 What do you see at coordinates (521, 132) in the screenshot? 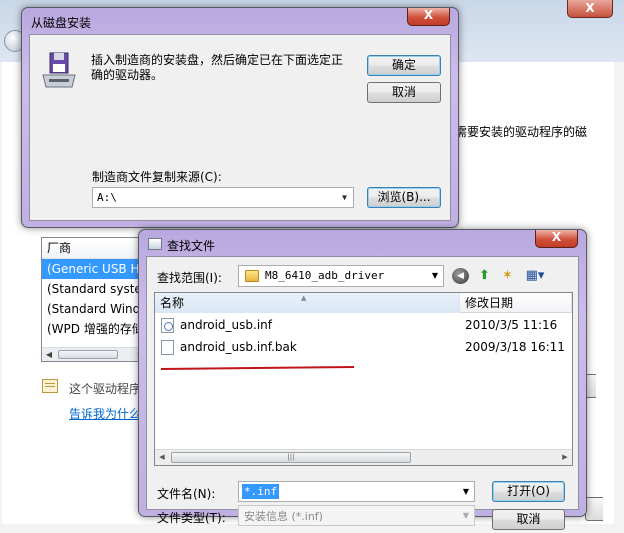
I see `wizard-description-text: 需要安装的驱动程序的磁` at bounding box center [521, 132].